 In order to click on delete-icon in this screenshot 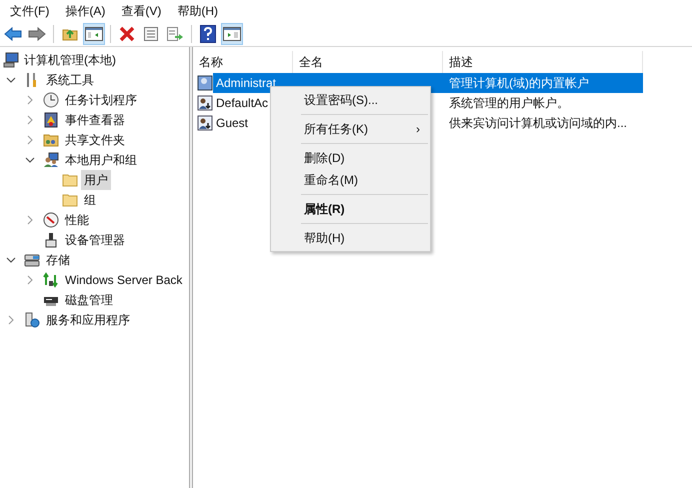, I will do `click(127, 34)`.